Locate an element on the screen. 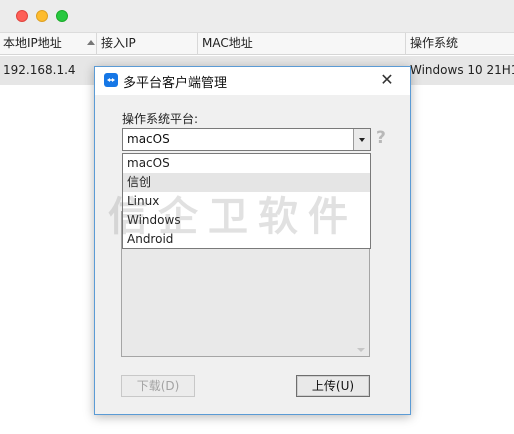  close-icon: ✕ is located at coordinates (387, 80).